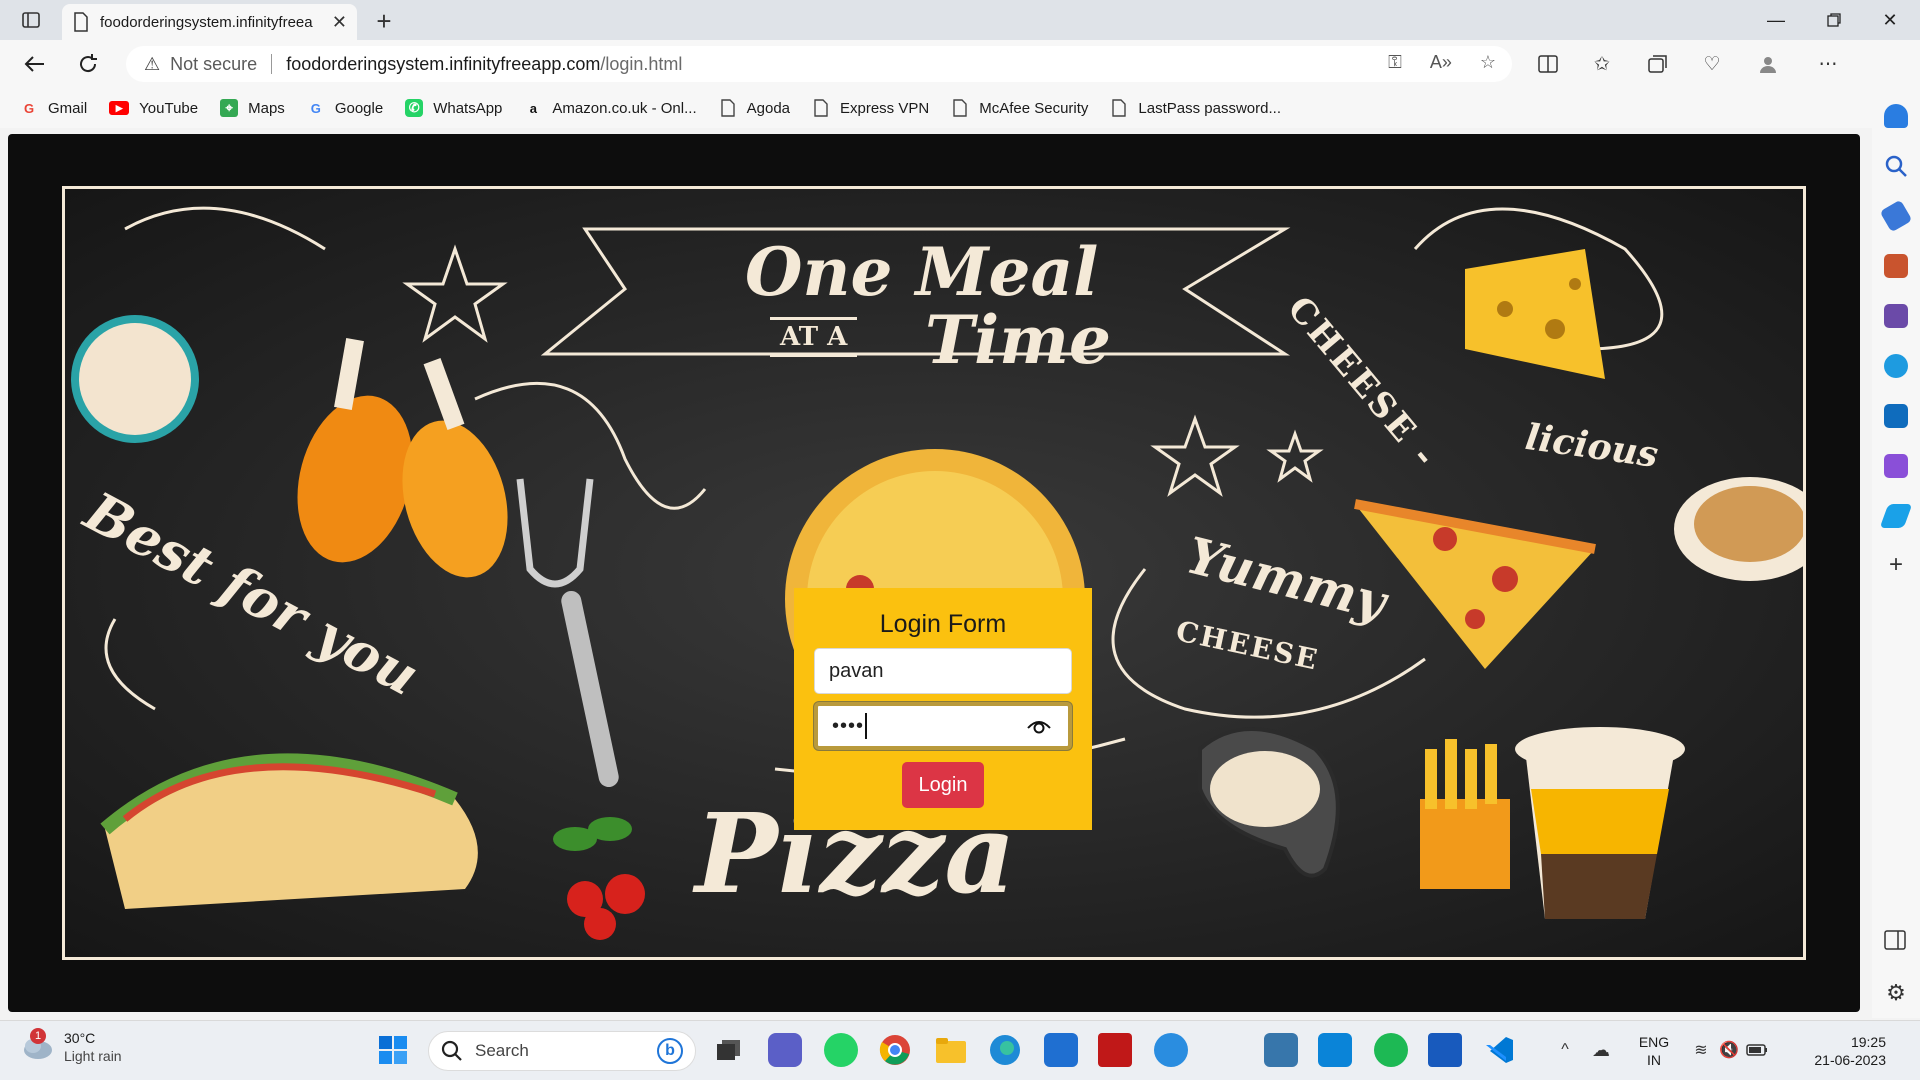 This screenshot has width=1920, height=1080. Describe the element at coordinates (1712, 64) in the screenshot. I see `browser-essentials-icon: ♡` at that location.